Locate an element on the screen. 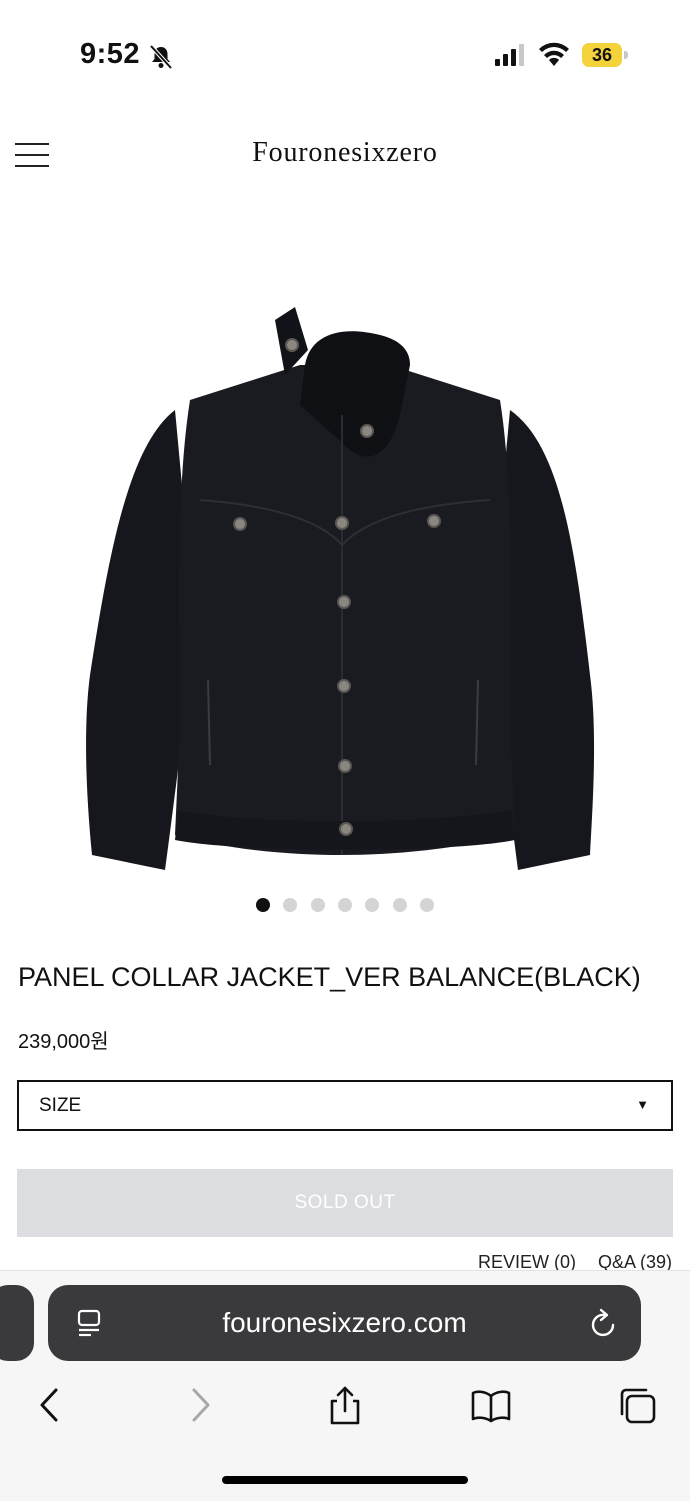 The image size is (690, 1501). reload-icon is located at coordinates (604, 1323).